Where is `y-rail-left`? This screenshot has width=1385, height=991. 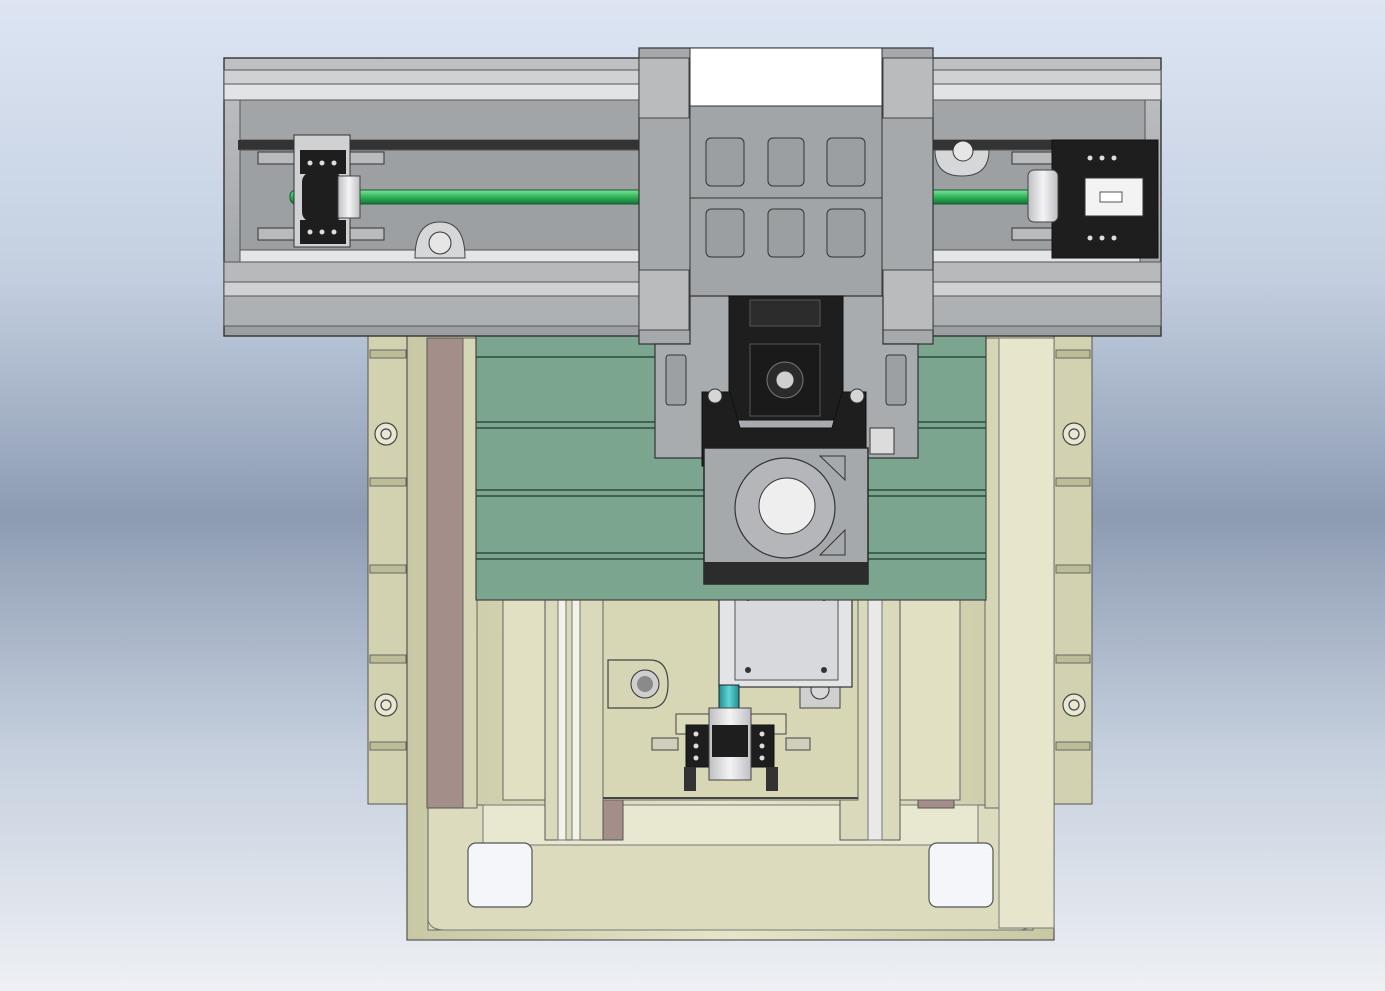 y-rail-left is located at coordinates (445, 573).